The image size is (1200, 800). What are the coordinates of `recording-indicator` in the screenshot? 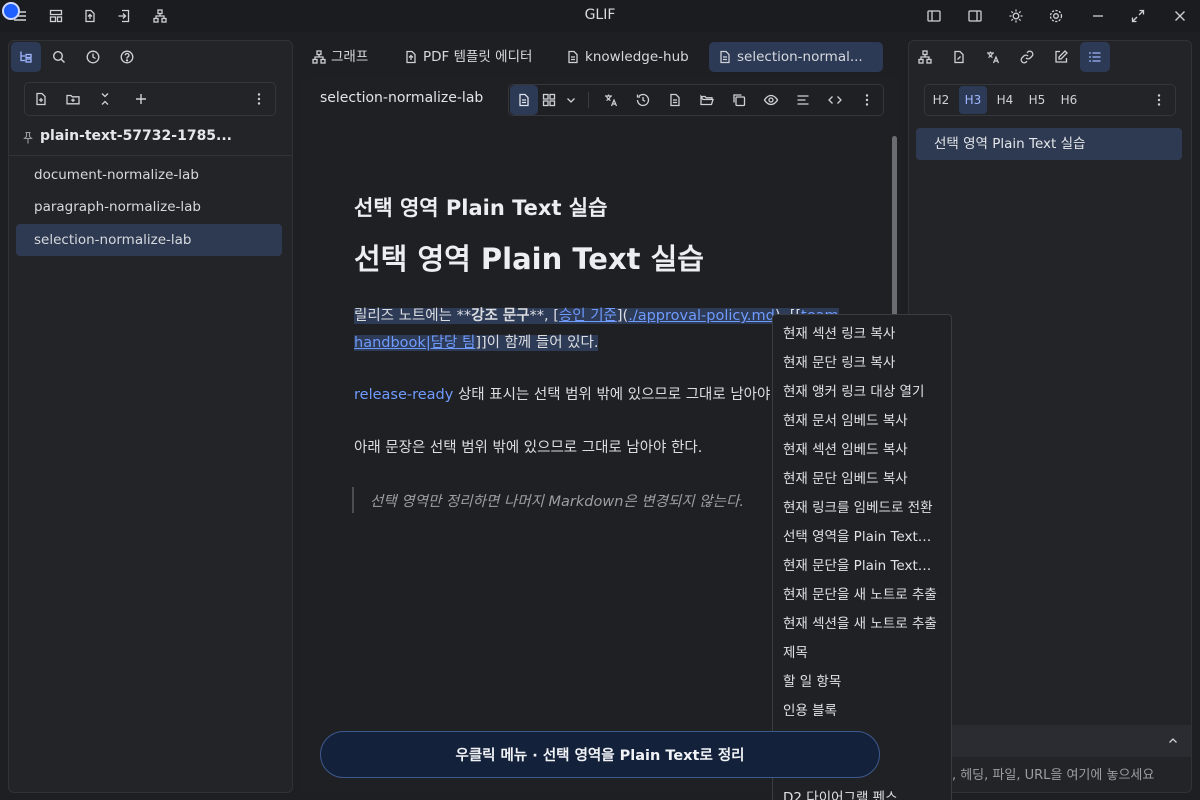 It's located at (11, 11).